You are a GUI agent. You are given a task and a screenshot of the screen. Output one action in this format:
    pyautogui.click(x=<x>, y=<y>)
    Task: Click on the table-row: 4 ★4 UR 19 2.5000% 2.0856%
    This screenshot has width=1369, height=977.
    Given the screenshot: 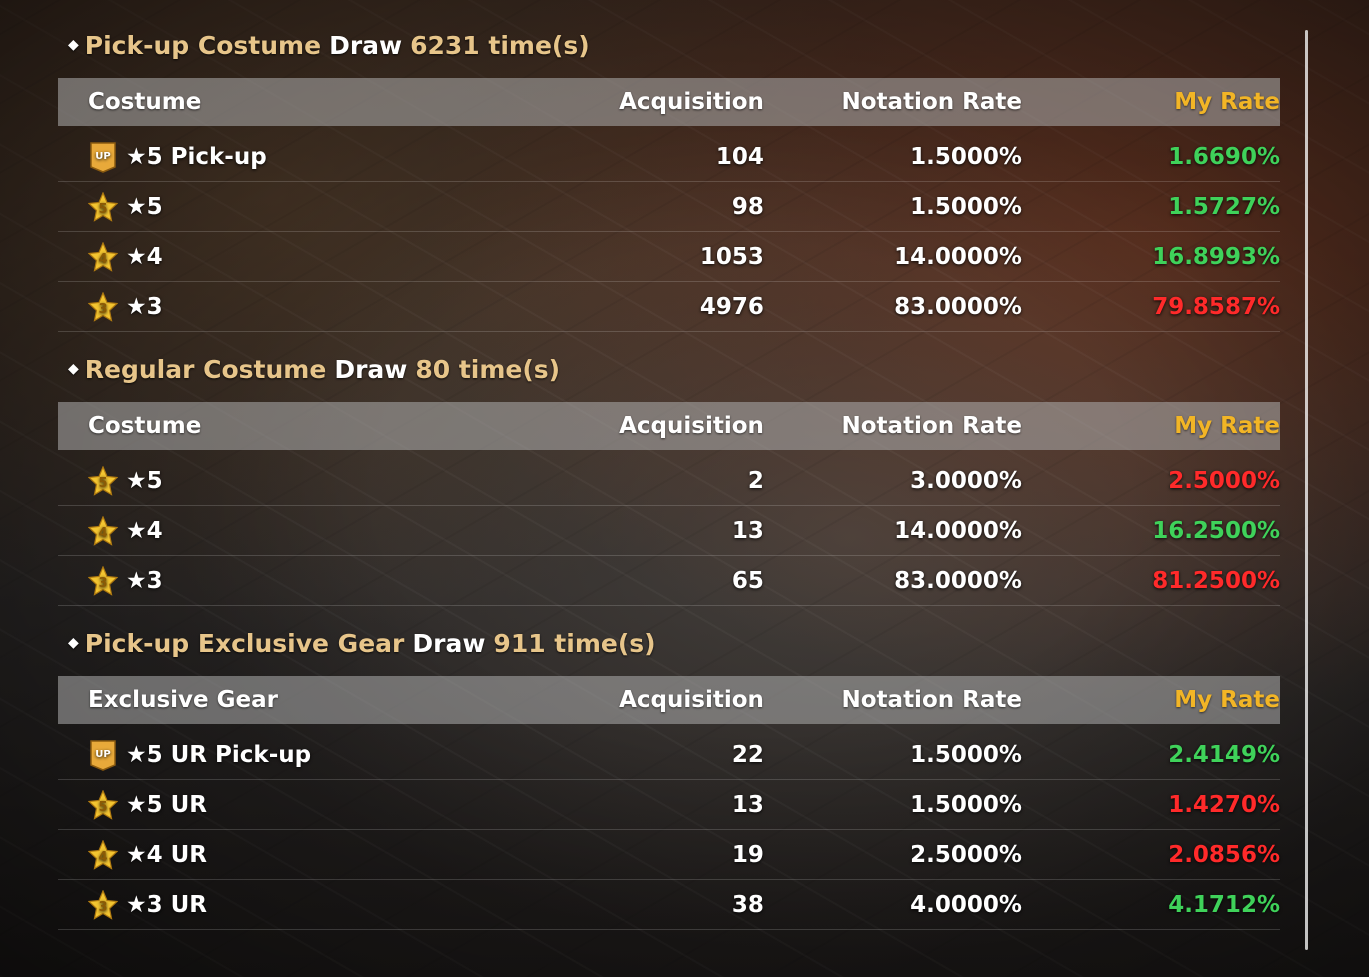 What is the action you would take?
    pyautogui.click(x=669, y=855)
    